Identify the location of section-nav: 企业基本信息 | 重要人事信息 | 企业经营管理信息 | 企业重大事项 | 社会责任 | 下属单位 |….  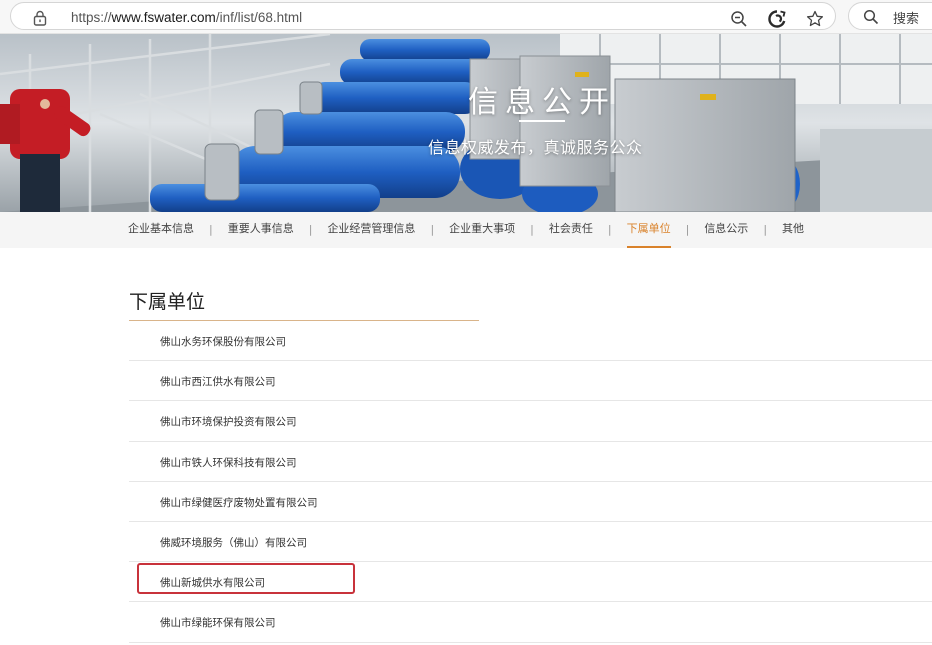
(466, 230).